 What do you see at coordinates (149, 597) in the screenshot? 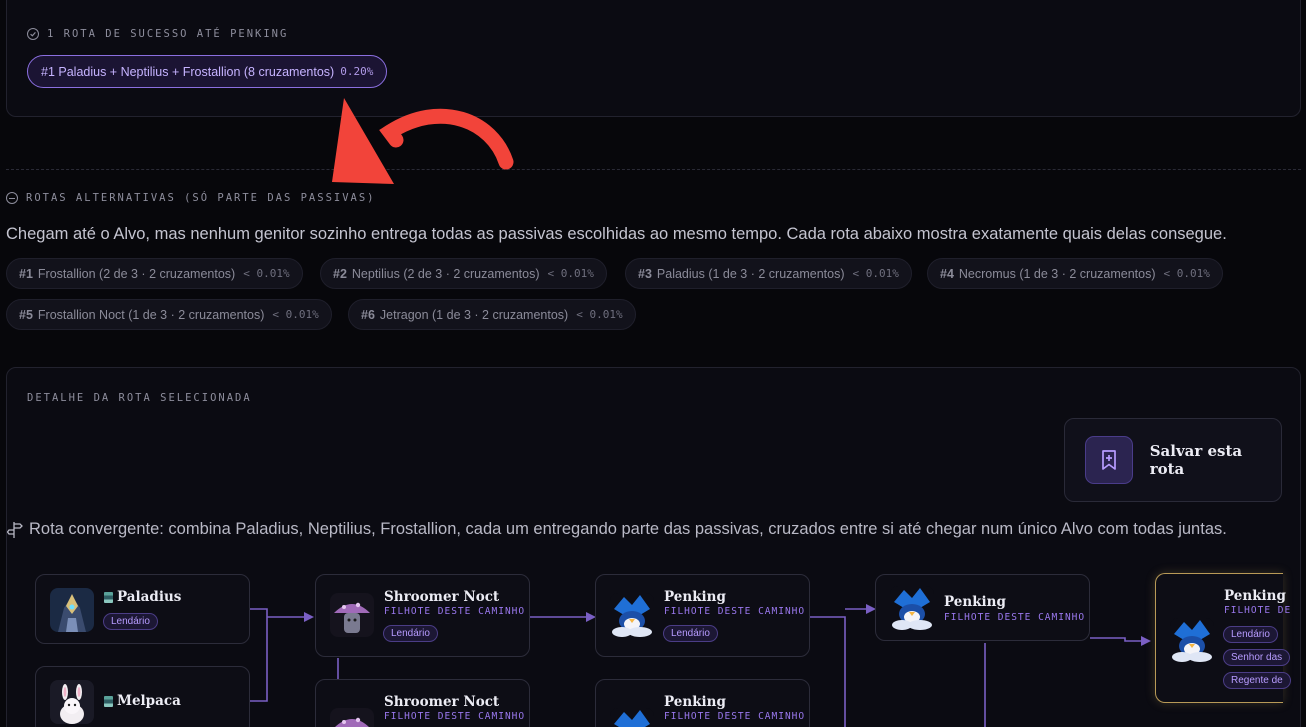
I see `node-name-text: Paladius` at bounding box center [149, 597].